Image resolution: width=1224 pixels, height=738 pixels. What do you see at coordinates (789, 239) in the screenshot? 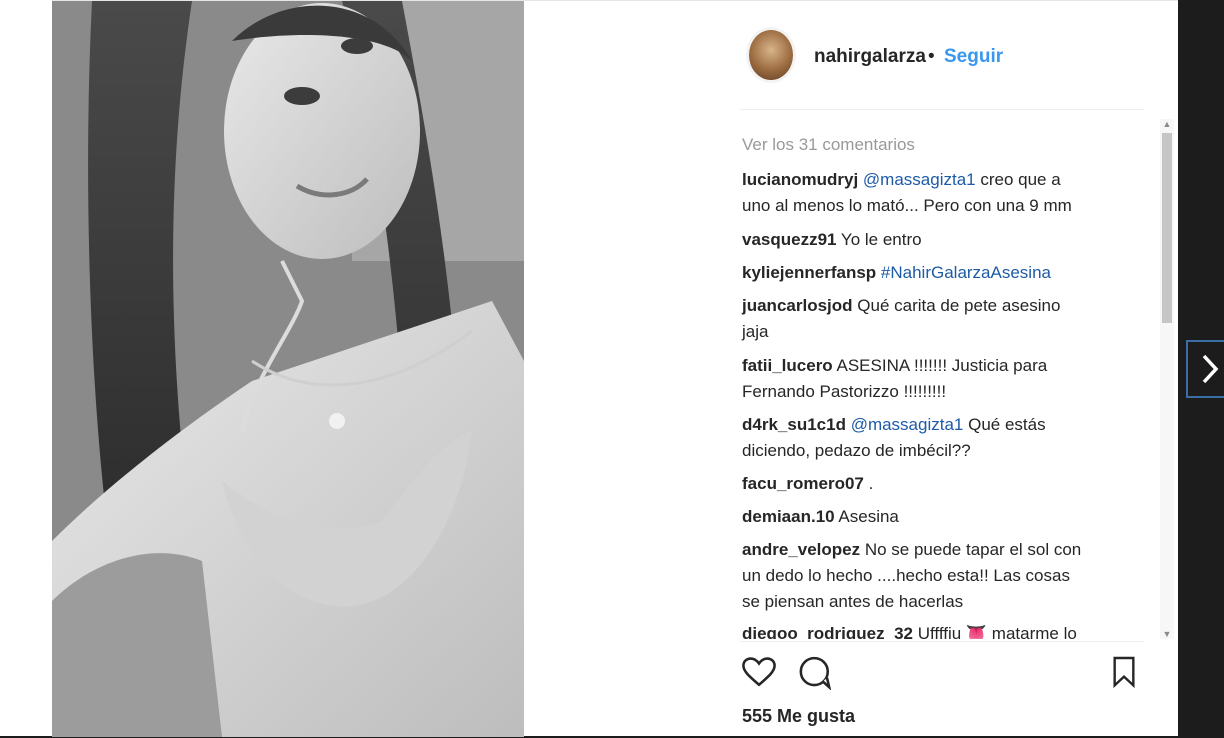
I see `comment-username: vasquezz91` at bounding box center [789, 239].